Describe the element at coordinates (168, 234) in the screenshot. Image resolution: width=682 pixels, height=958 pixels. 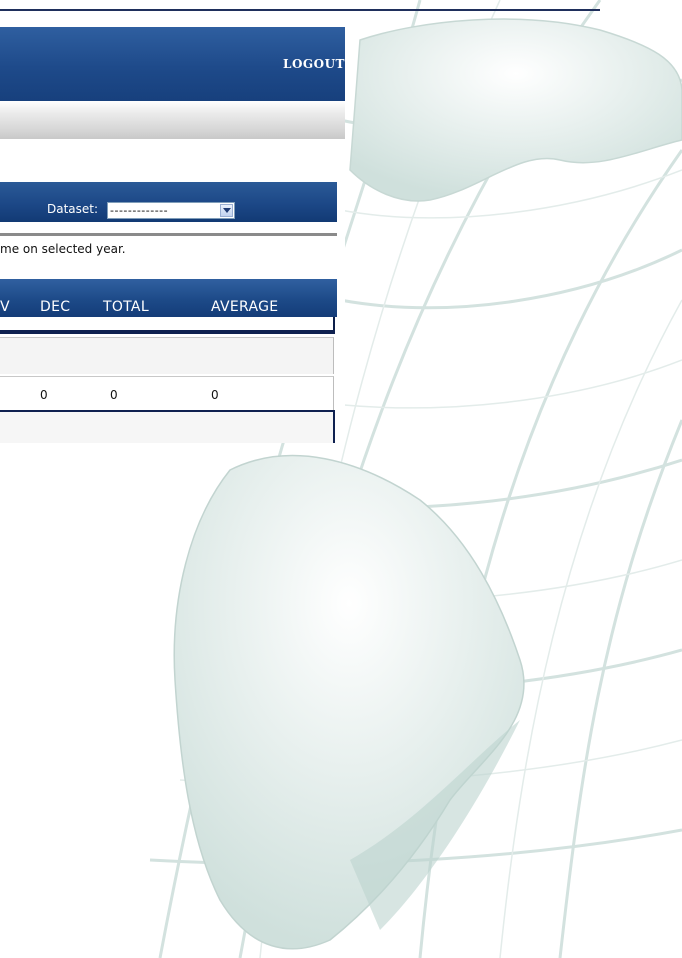
I see `section-divider` at that location.